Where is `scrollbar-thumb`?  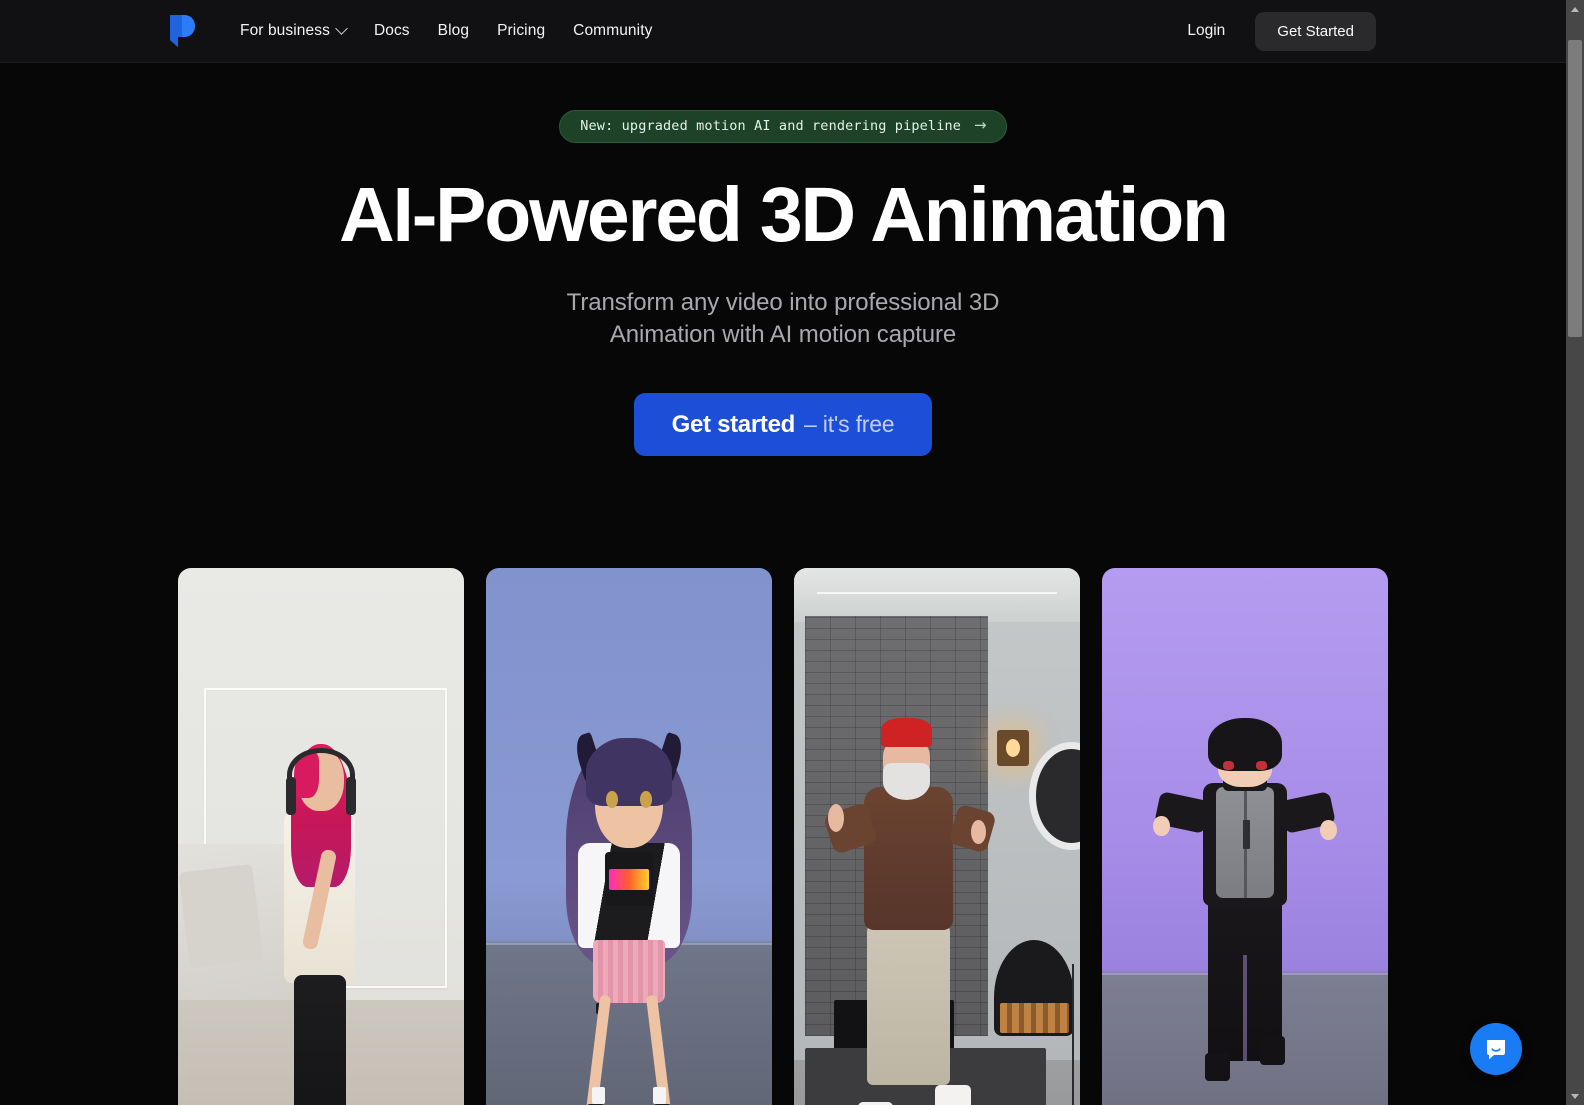
scrollbar-thumb is located at coordinates (1575, 188).